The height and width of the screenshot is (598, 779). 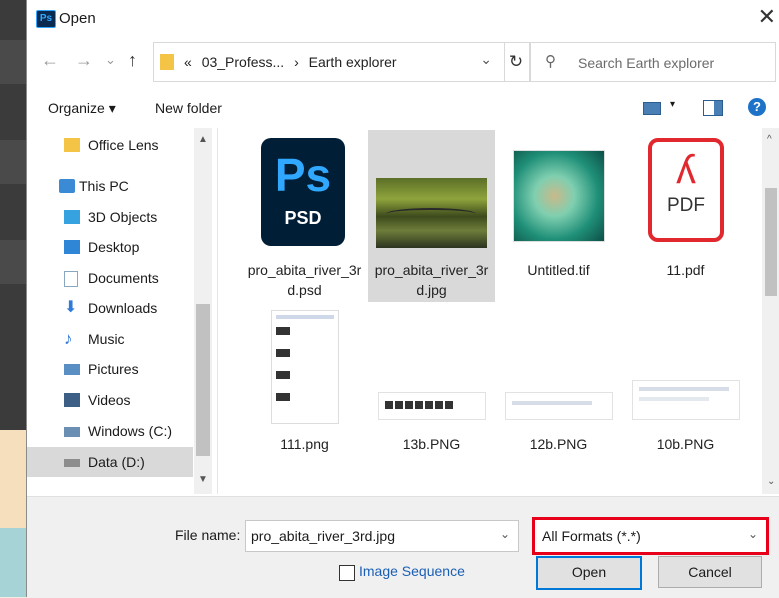 What do you see at coordinates (72, 247) in the screenshot?
I see `desktop-icon` at bounding box center [72, 247].